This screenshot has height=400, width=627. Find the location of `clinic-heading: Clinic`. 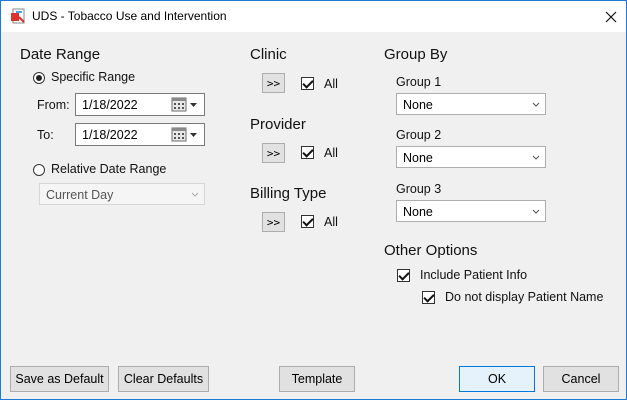

clinic-heading: Clinic is located at coordinates (268, 54).